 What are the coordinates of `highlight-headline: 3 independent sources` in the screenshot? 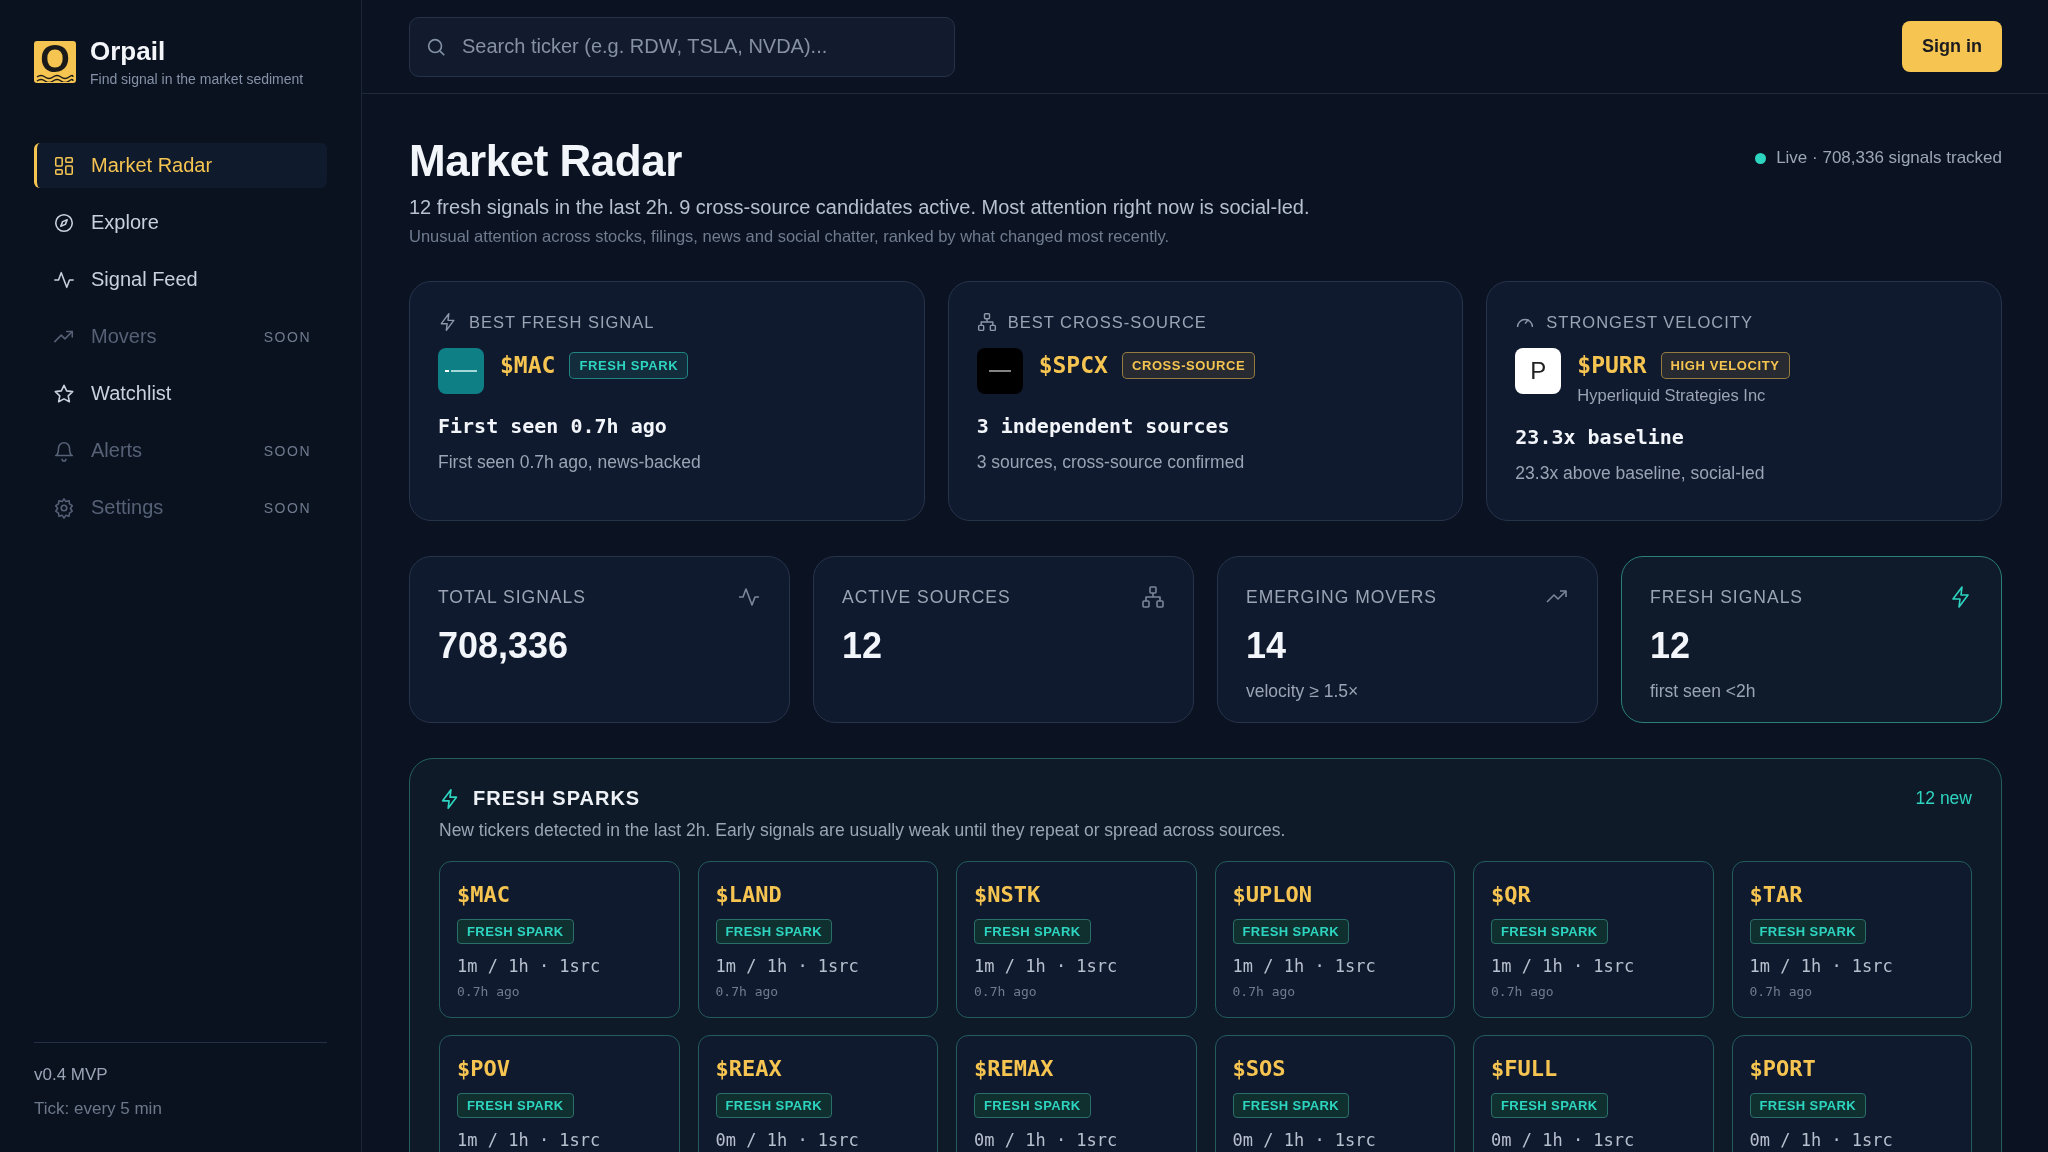 It's located at (1103, 426).